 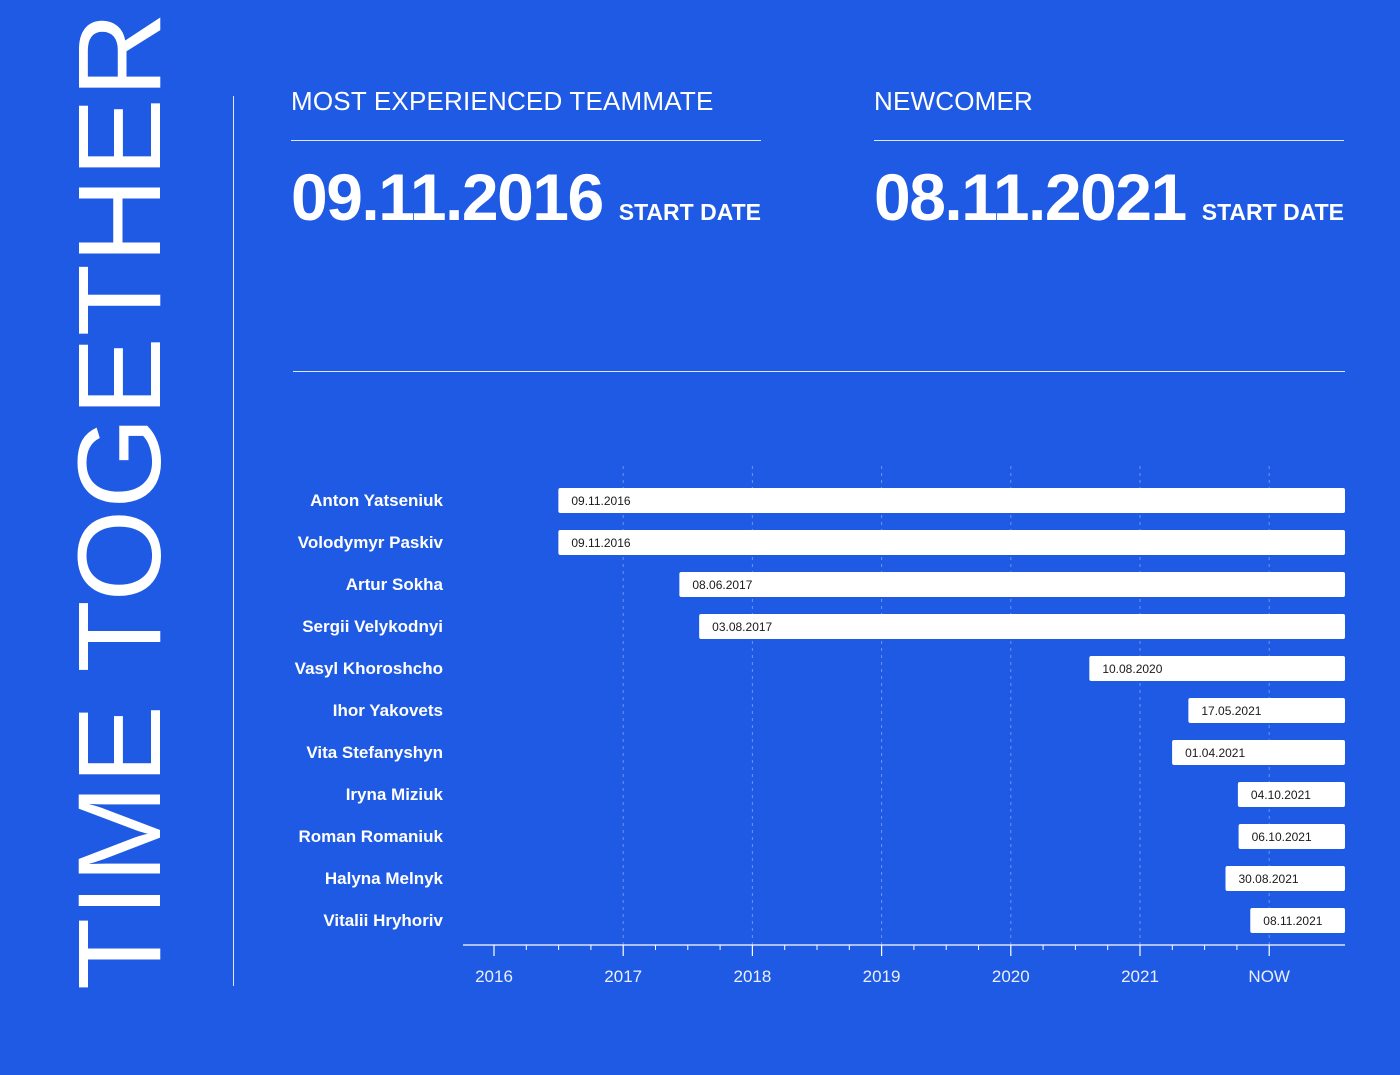 I want to click on row-name-label: Ihor Yakovets, so click(x=388, y=710).